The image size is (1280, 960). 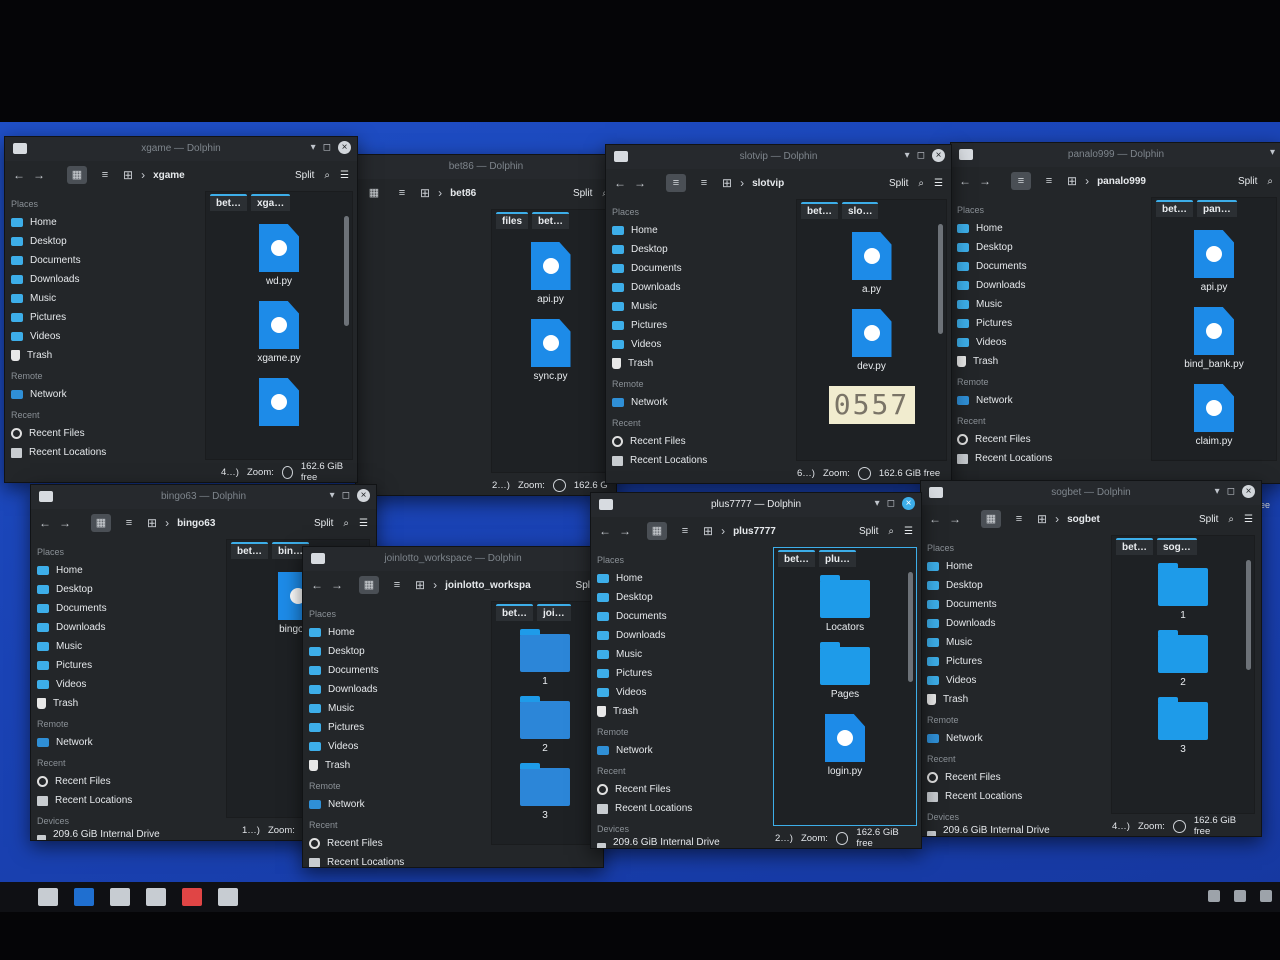 What do you see at coordinates (1214, 261) in the screenshot?
I see `file-item: api.py` at bounding box center [1214, 261].